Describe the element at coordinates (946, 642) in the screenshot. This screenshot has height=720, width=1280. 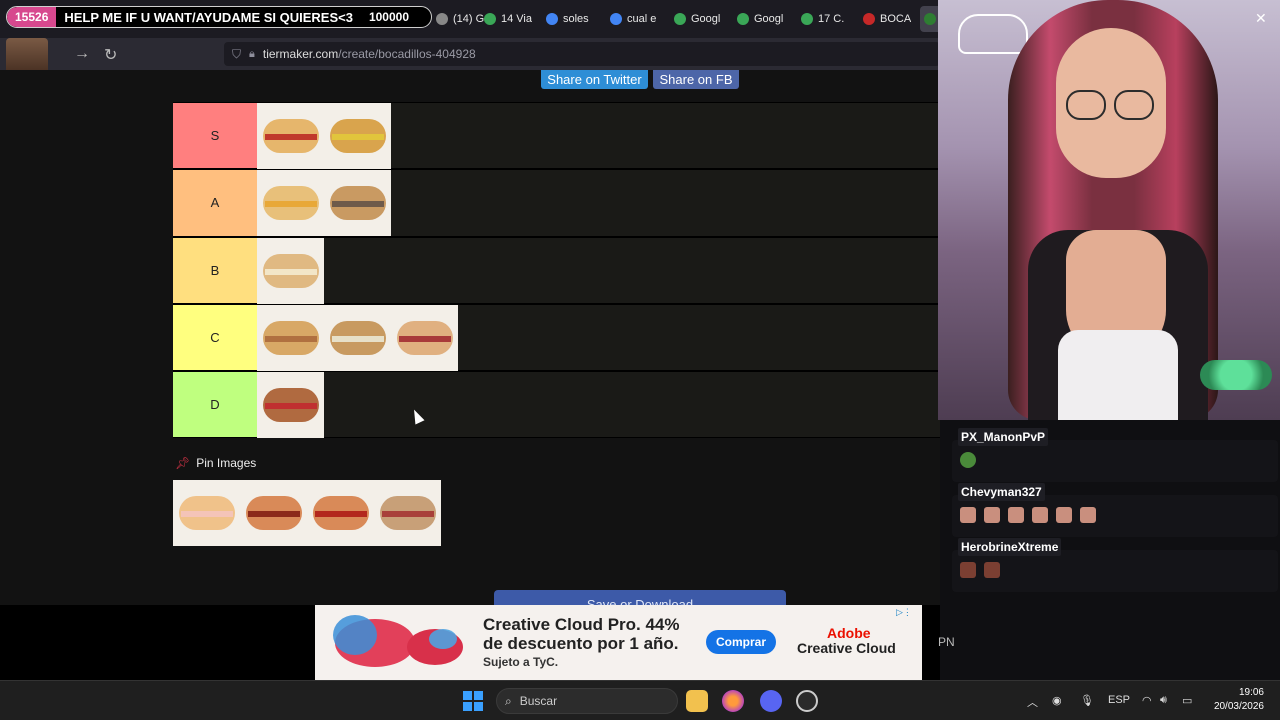
I see `pn-text: PN` at that location.